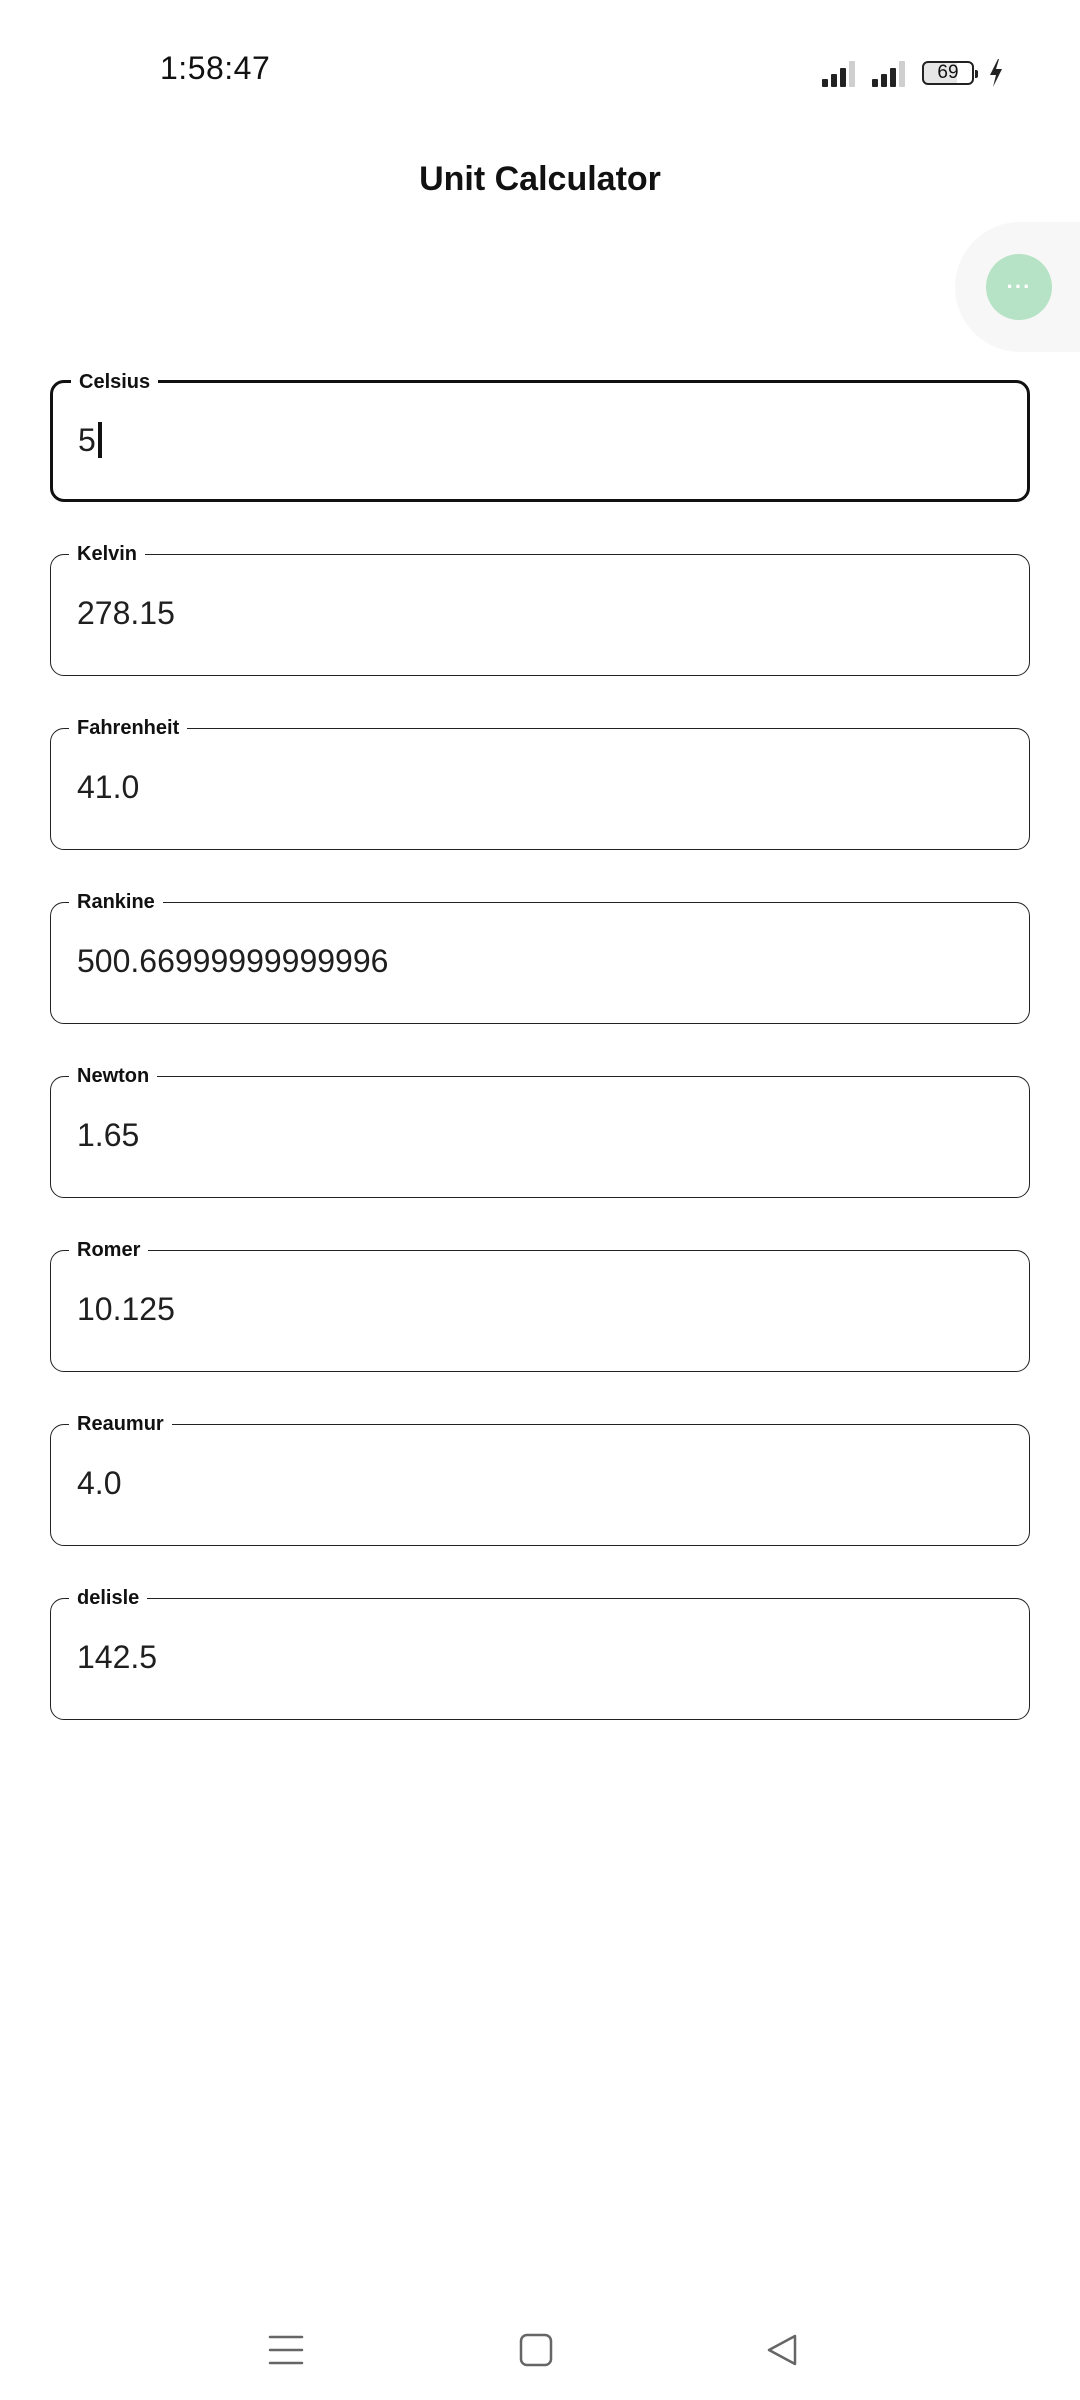 This screenshot has width=1080, height=2400. What do you see at coordinates (107, 554) in the screenshot?
I see `field-label: Kelvin` at bounding box center [107, 554].